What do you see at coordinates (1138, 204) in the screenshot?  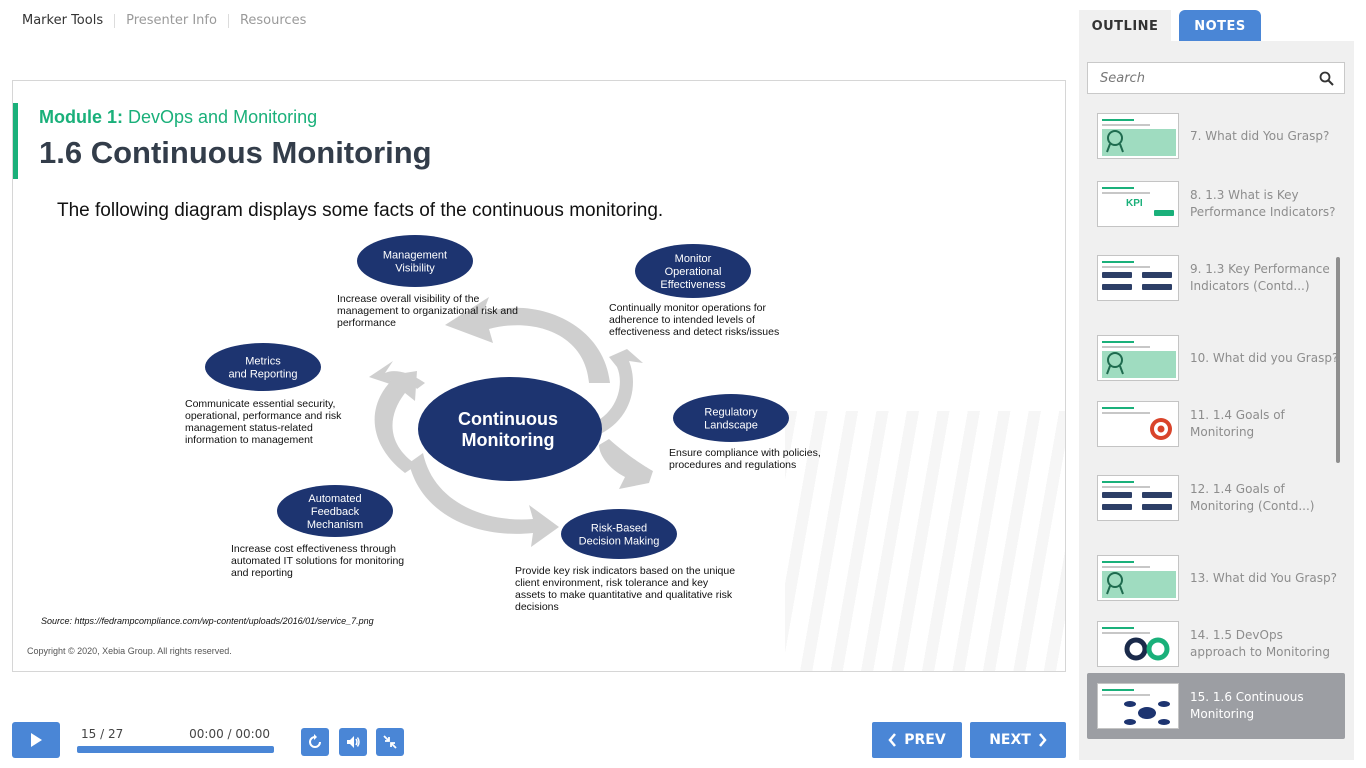 I see `slide-thumbnail: KPI` at bounding box center [1138, 204].